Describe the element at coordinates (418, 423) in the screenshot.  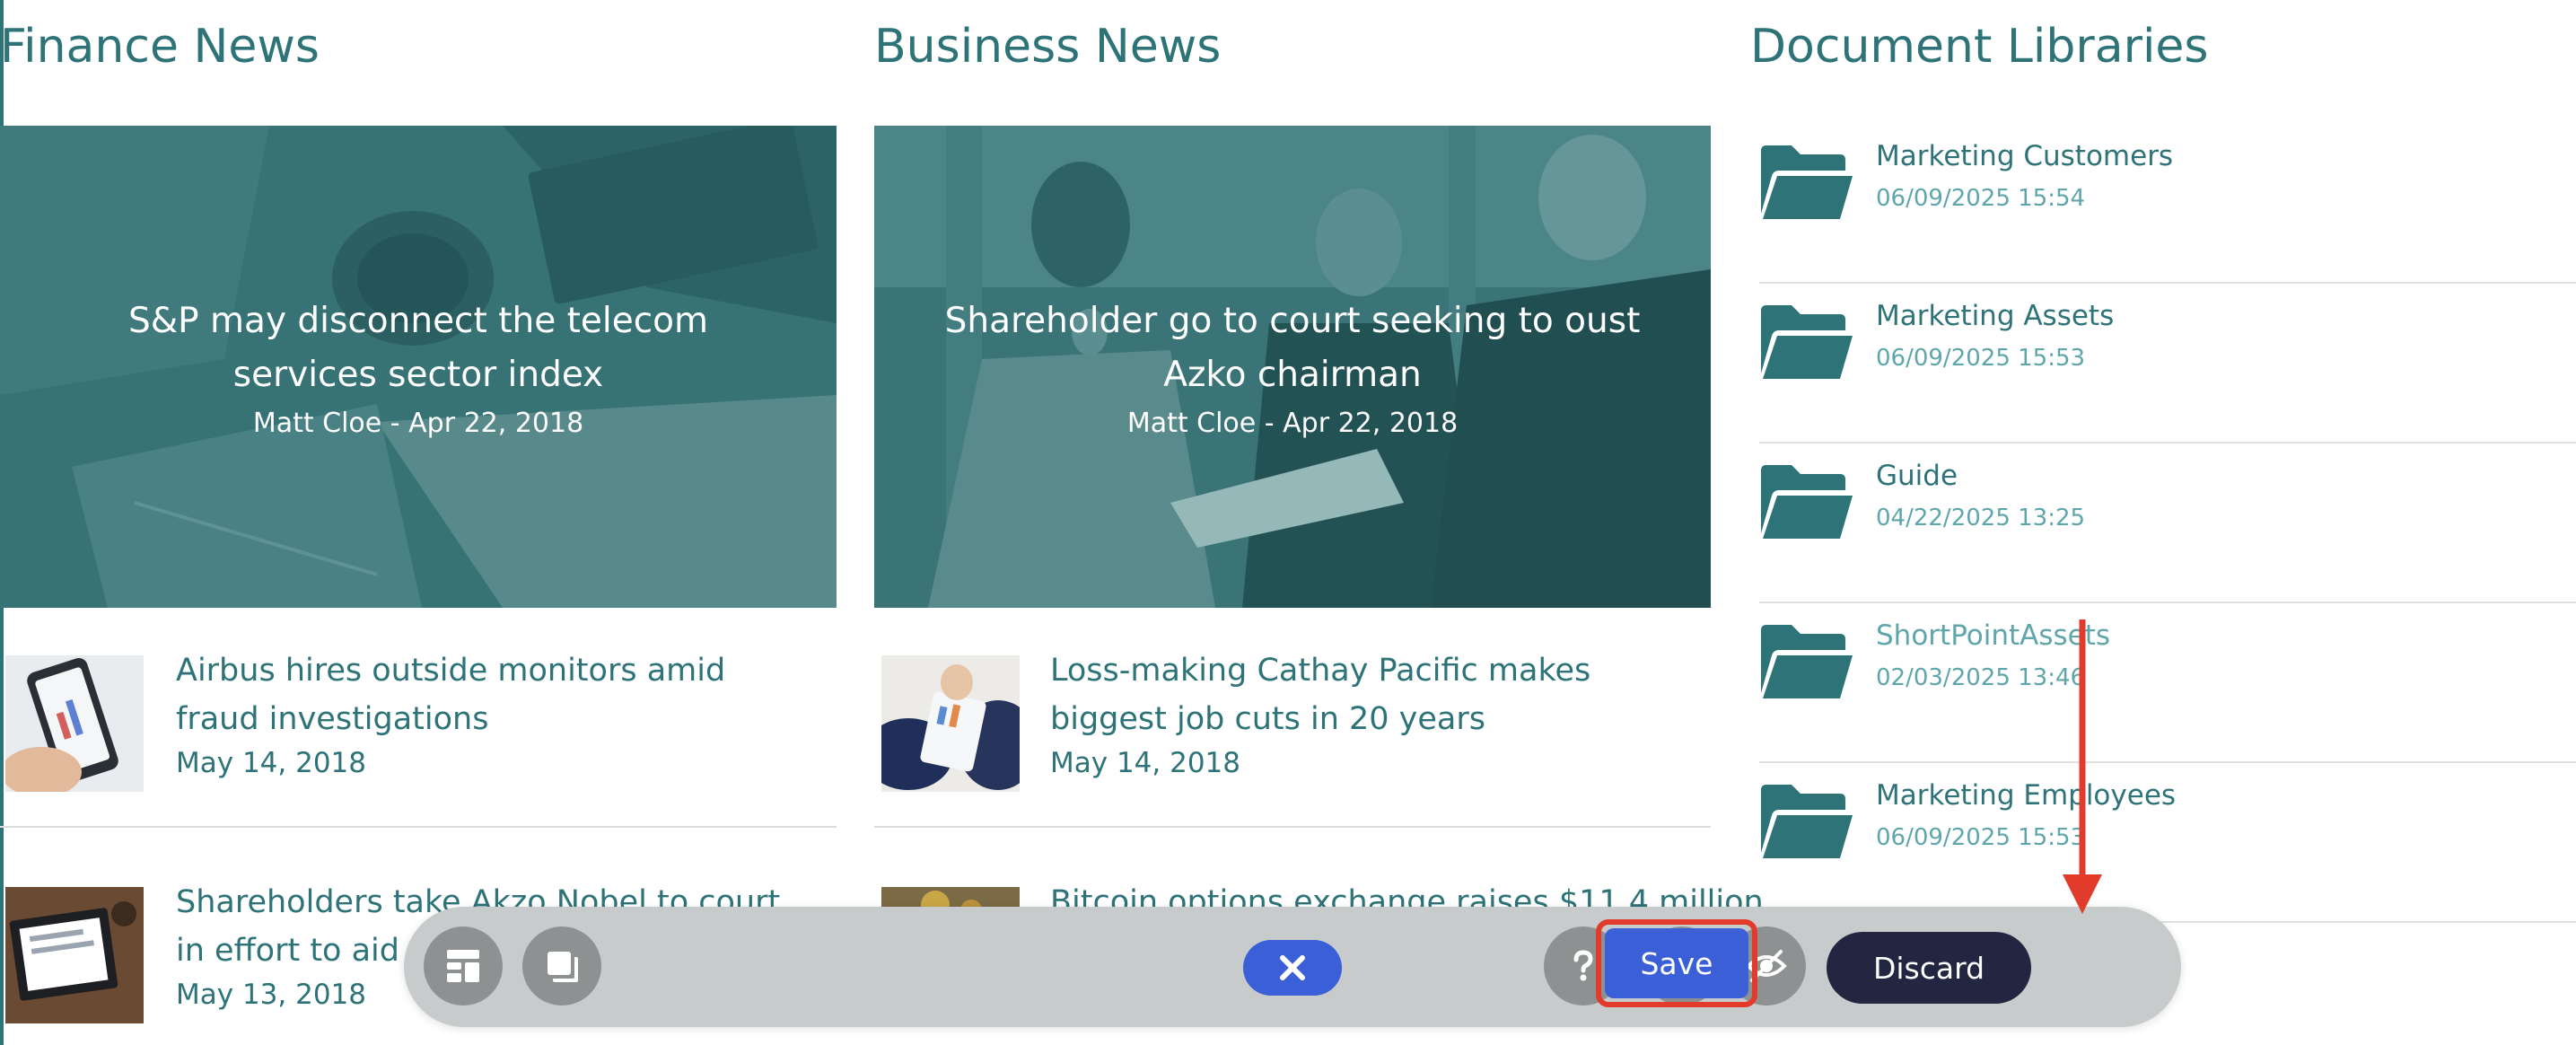
I see `finance-hero-meta: Matt Cloe - Apr 22, 2018` at that location.